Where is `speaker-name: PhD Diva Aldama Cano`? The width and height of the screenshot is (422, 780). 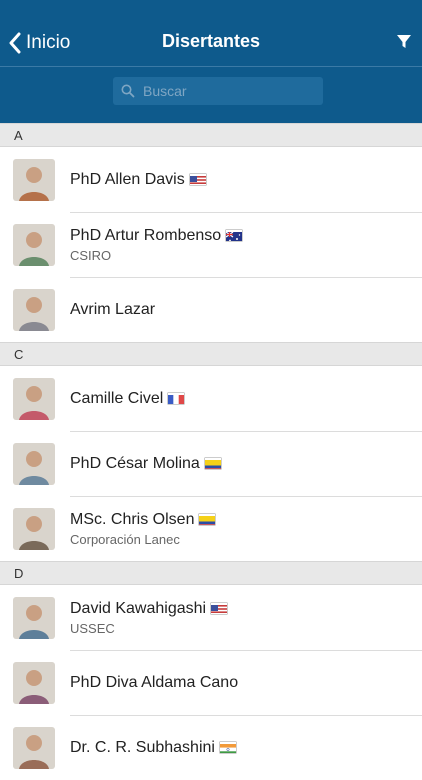 speaker-name: PhD Diva Aldama Cano is located at coordinates (154, 682).